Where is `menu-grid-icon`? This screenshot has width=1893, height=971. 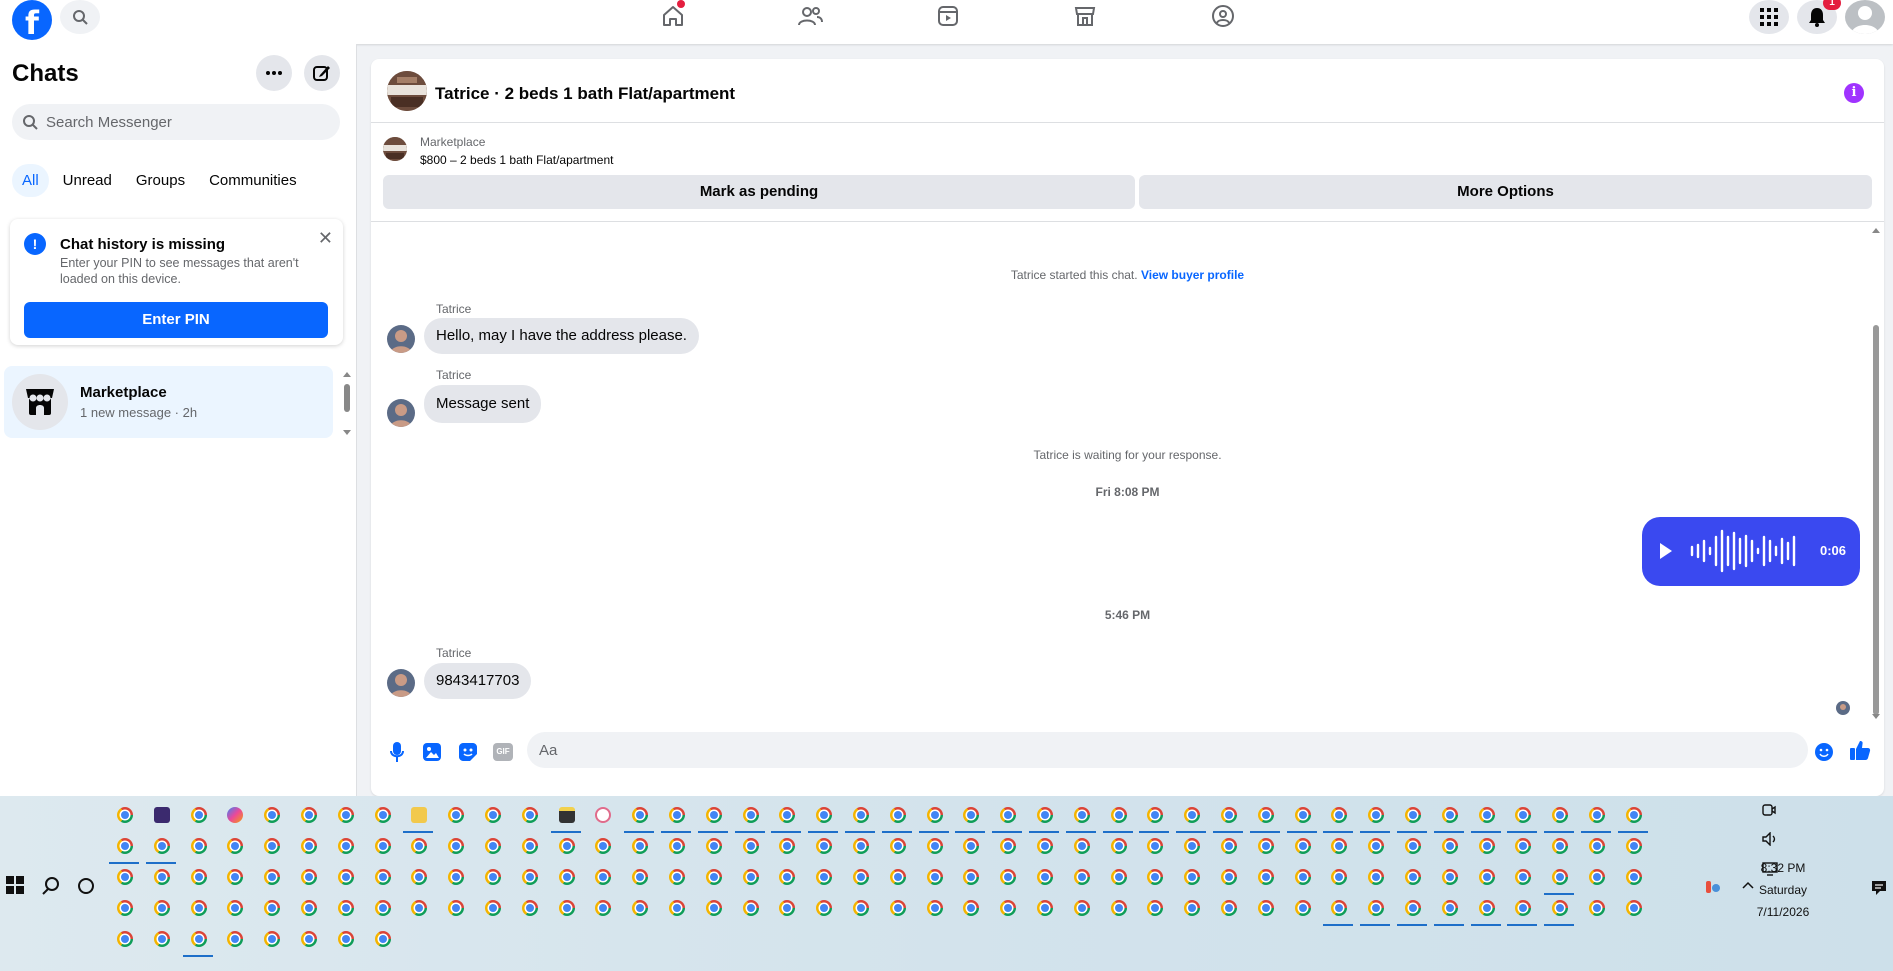
menu-grid-icon is located at coordinates (1769, 17).